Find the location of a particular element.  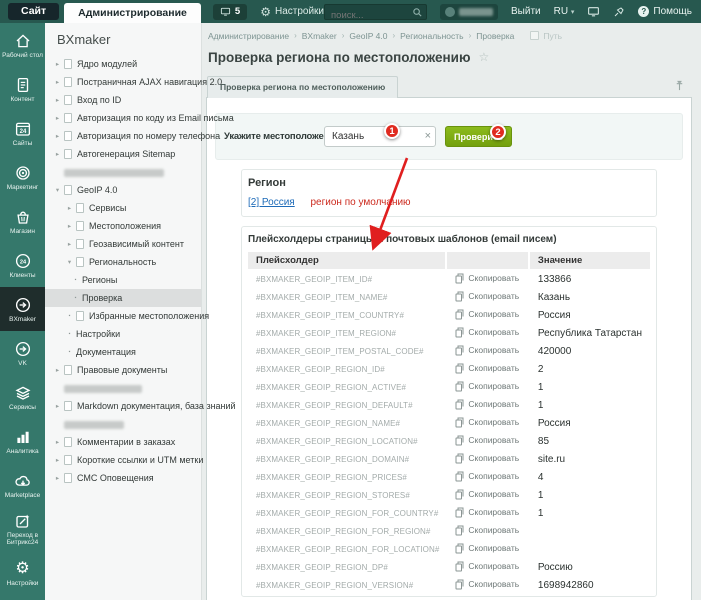

rail-item-bitrix24: Переход в Битрикс24 is located at coordinates (22, 529).